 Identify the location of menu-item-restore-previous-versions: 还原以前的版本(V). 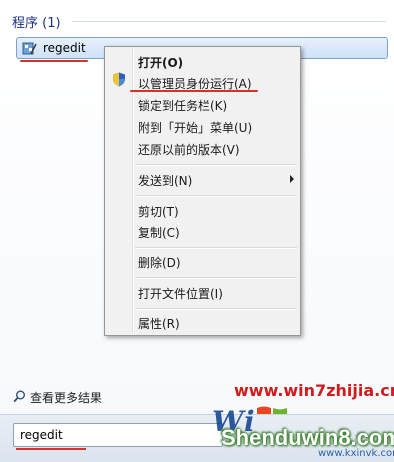
(189, 149).